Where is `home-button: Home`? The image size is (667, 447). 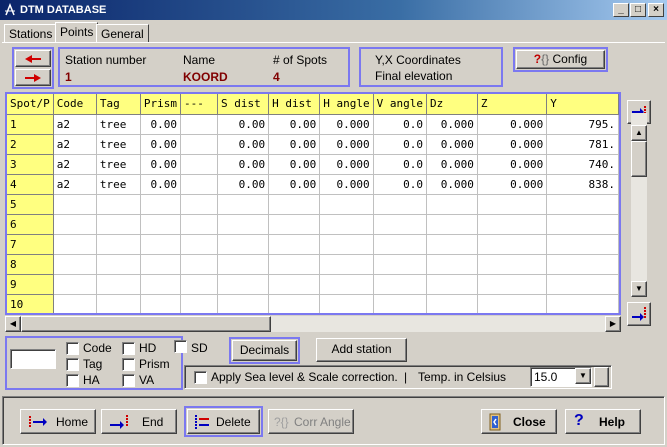
home-button: Home is located at coordinates (58, 421).